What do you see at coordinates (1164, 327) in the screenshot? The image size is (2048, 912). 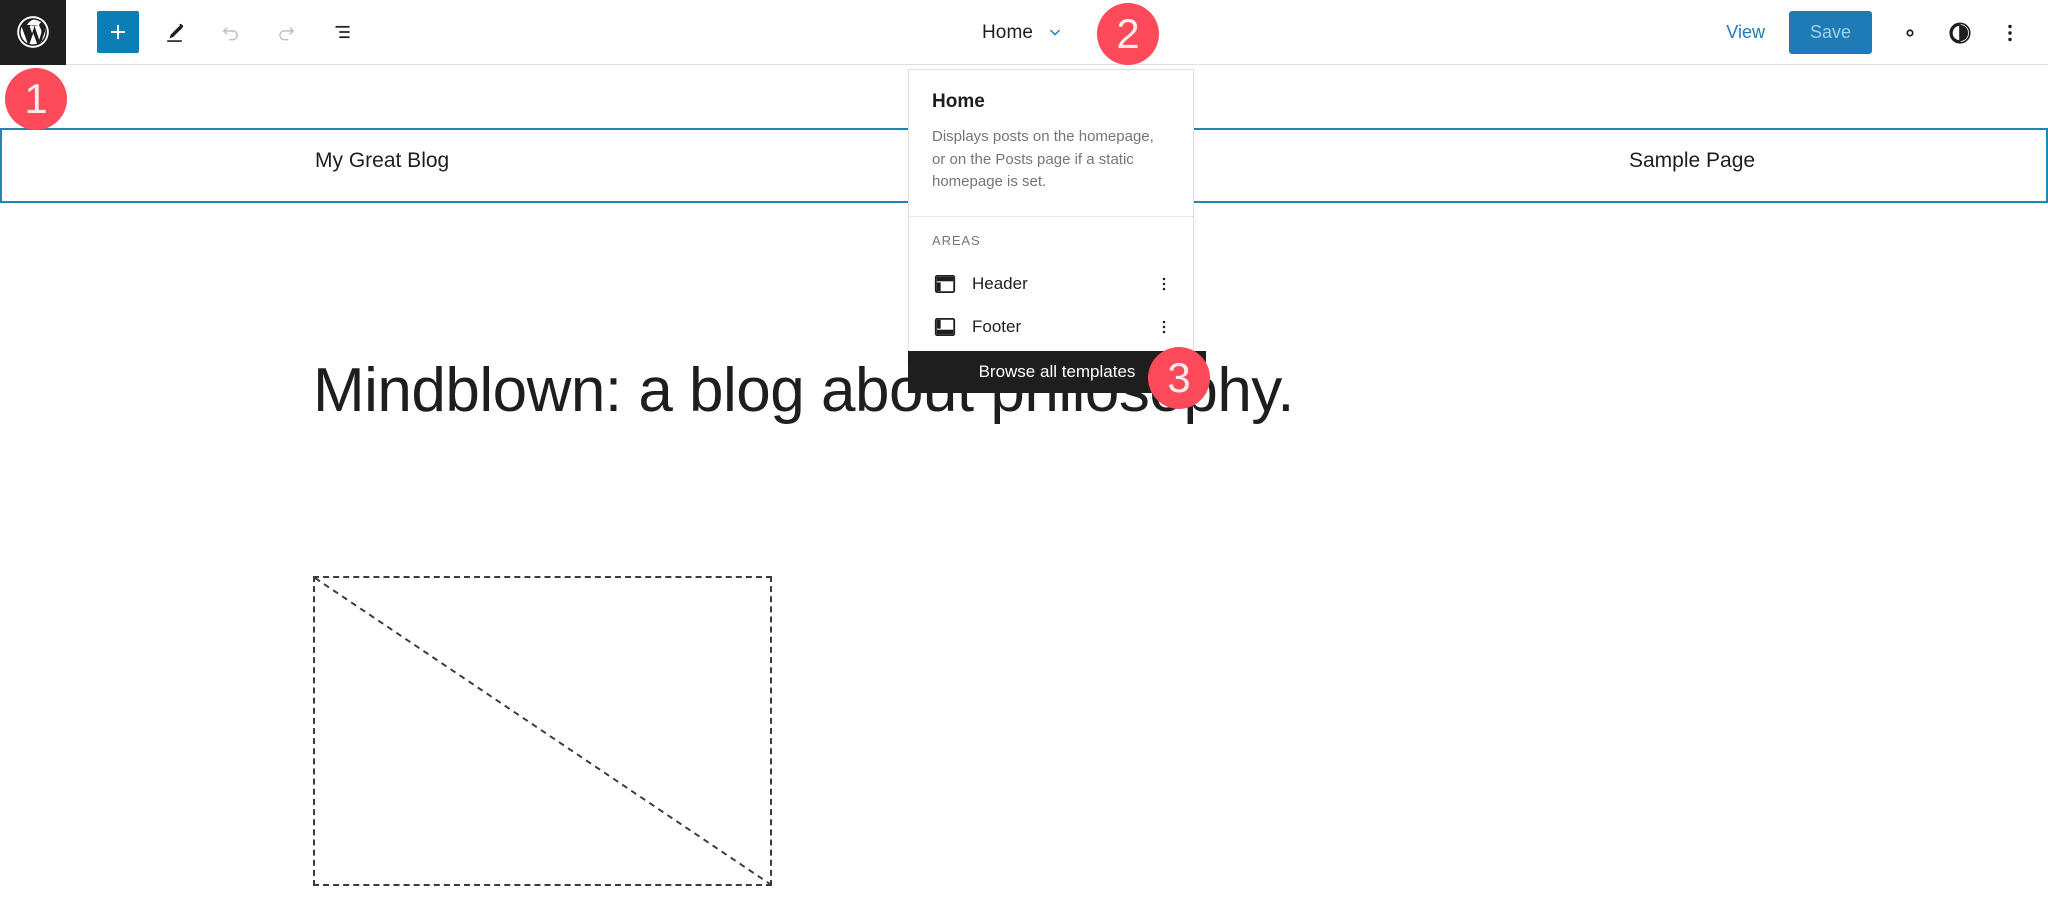 I see `area-footer-options-button` at bounding box center [1164, 327].